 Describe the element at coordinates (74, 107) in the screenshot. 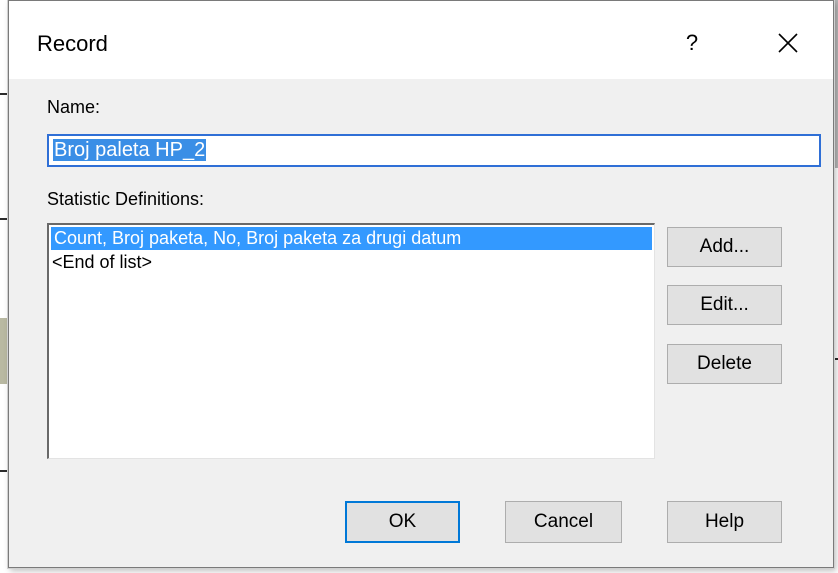

I see `name-label: Name:` at that location.